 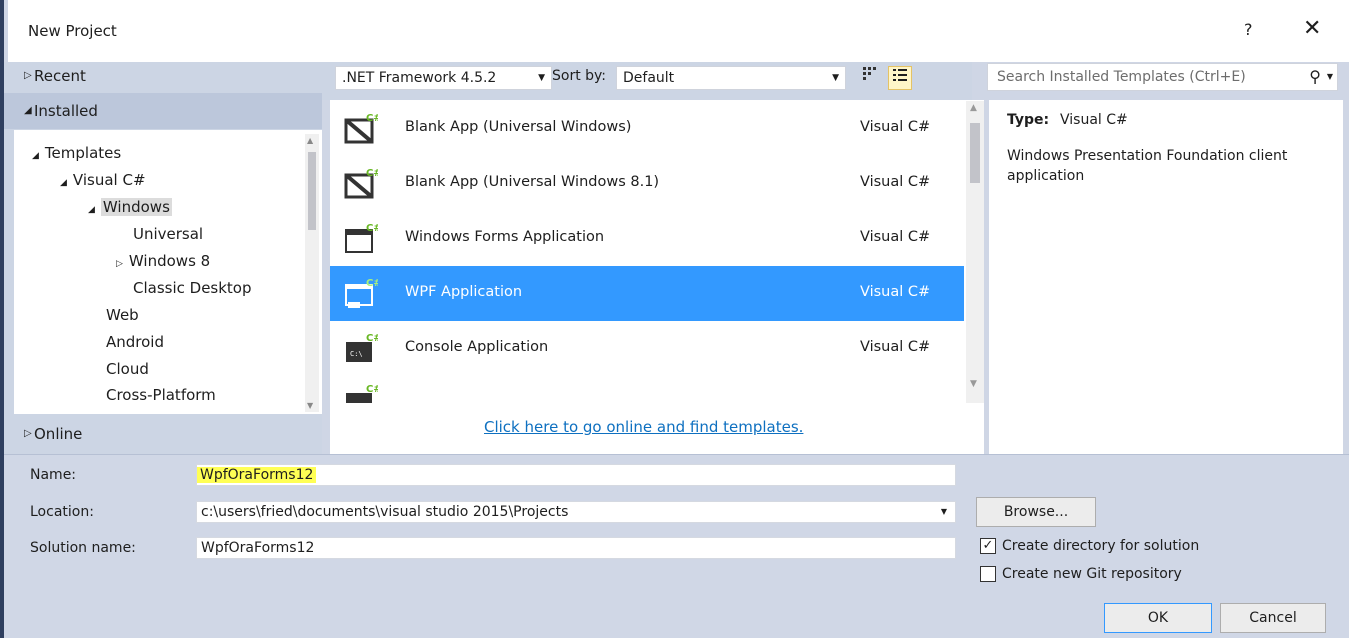 I want to click on template-name: WPF Application, so click(x=464, y=292).